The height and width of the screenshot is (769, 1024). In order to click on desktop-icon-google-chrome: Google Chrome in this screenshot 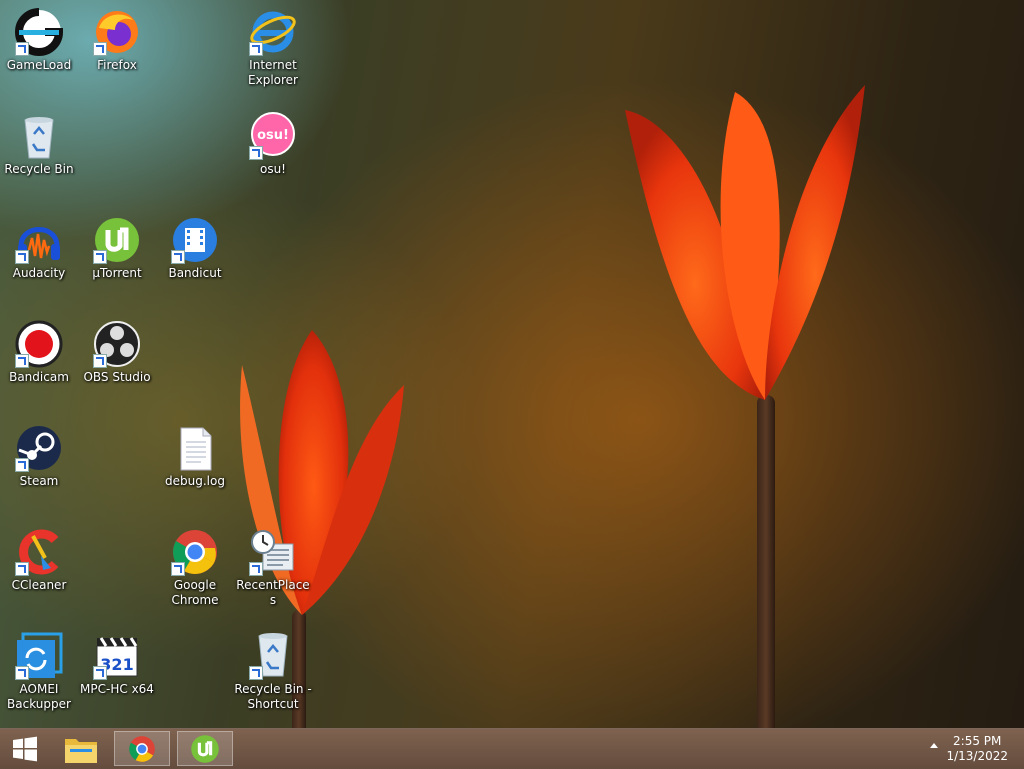, I will do `click(195, 568)`.